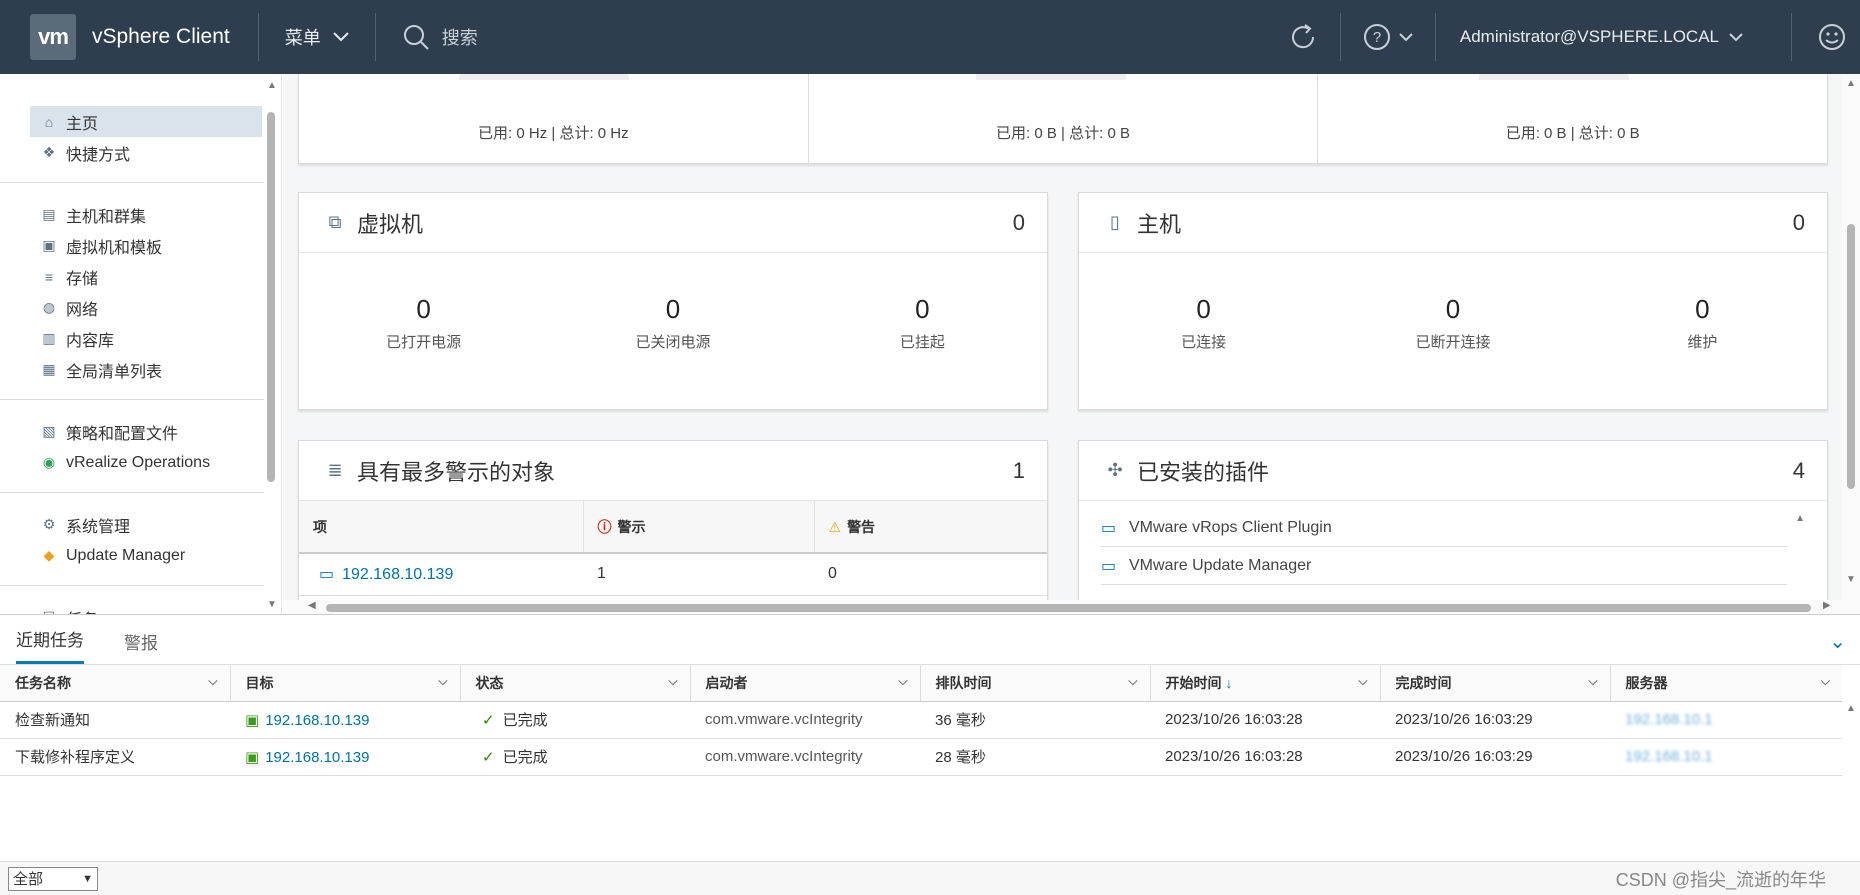 This screenshot has height=895, width=1860. Describe the element at coordinates (82, 310) in the screenshot. I see `sidebar-item-label: 网络` at that location.